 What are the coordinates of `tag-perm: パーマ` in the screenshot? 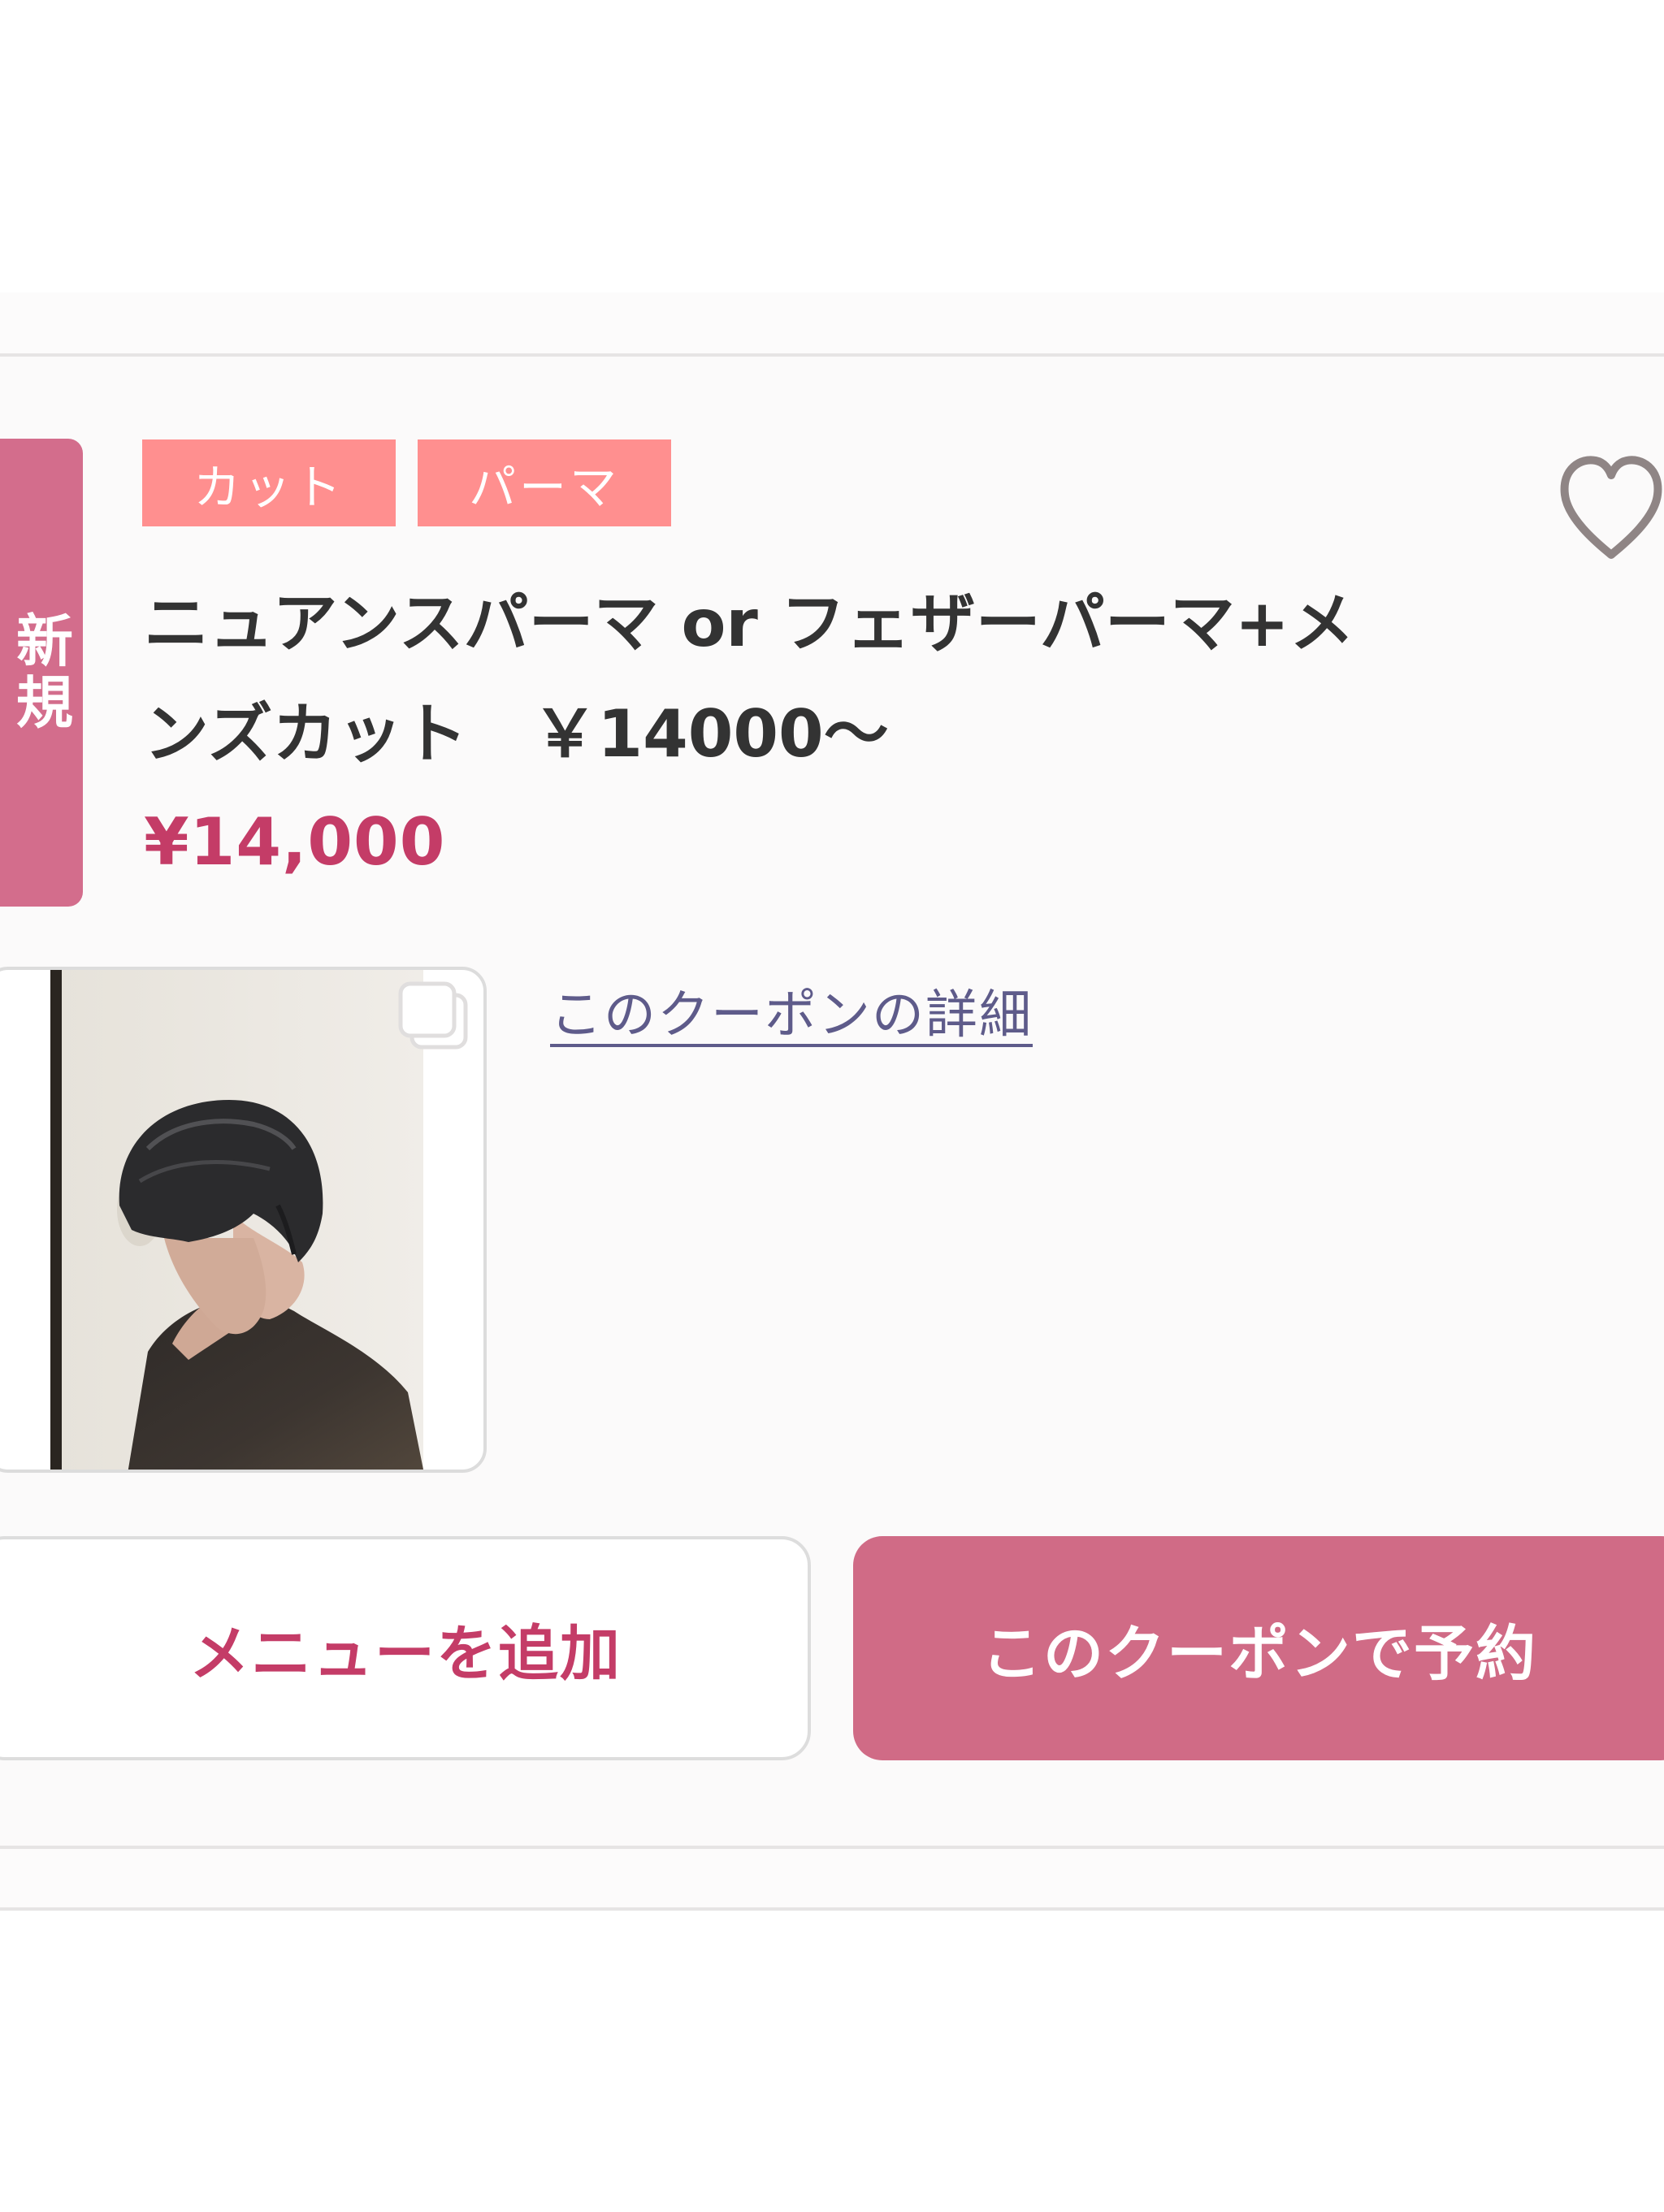 It's located at (544, 482).